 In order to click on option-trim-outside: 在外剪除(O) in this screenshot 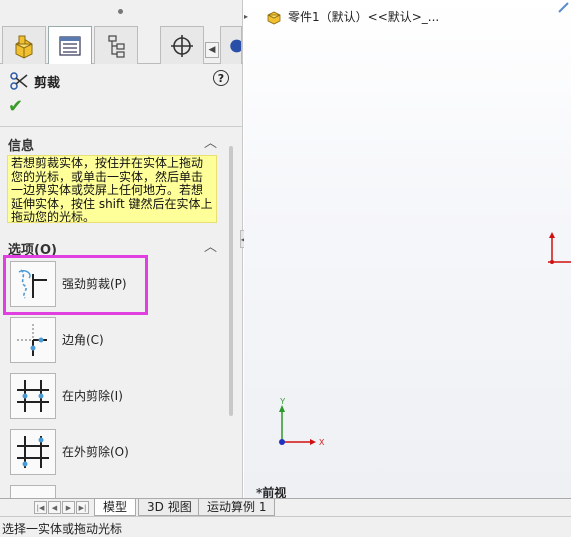, I will do `click(113, 452)`.